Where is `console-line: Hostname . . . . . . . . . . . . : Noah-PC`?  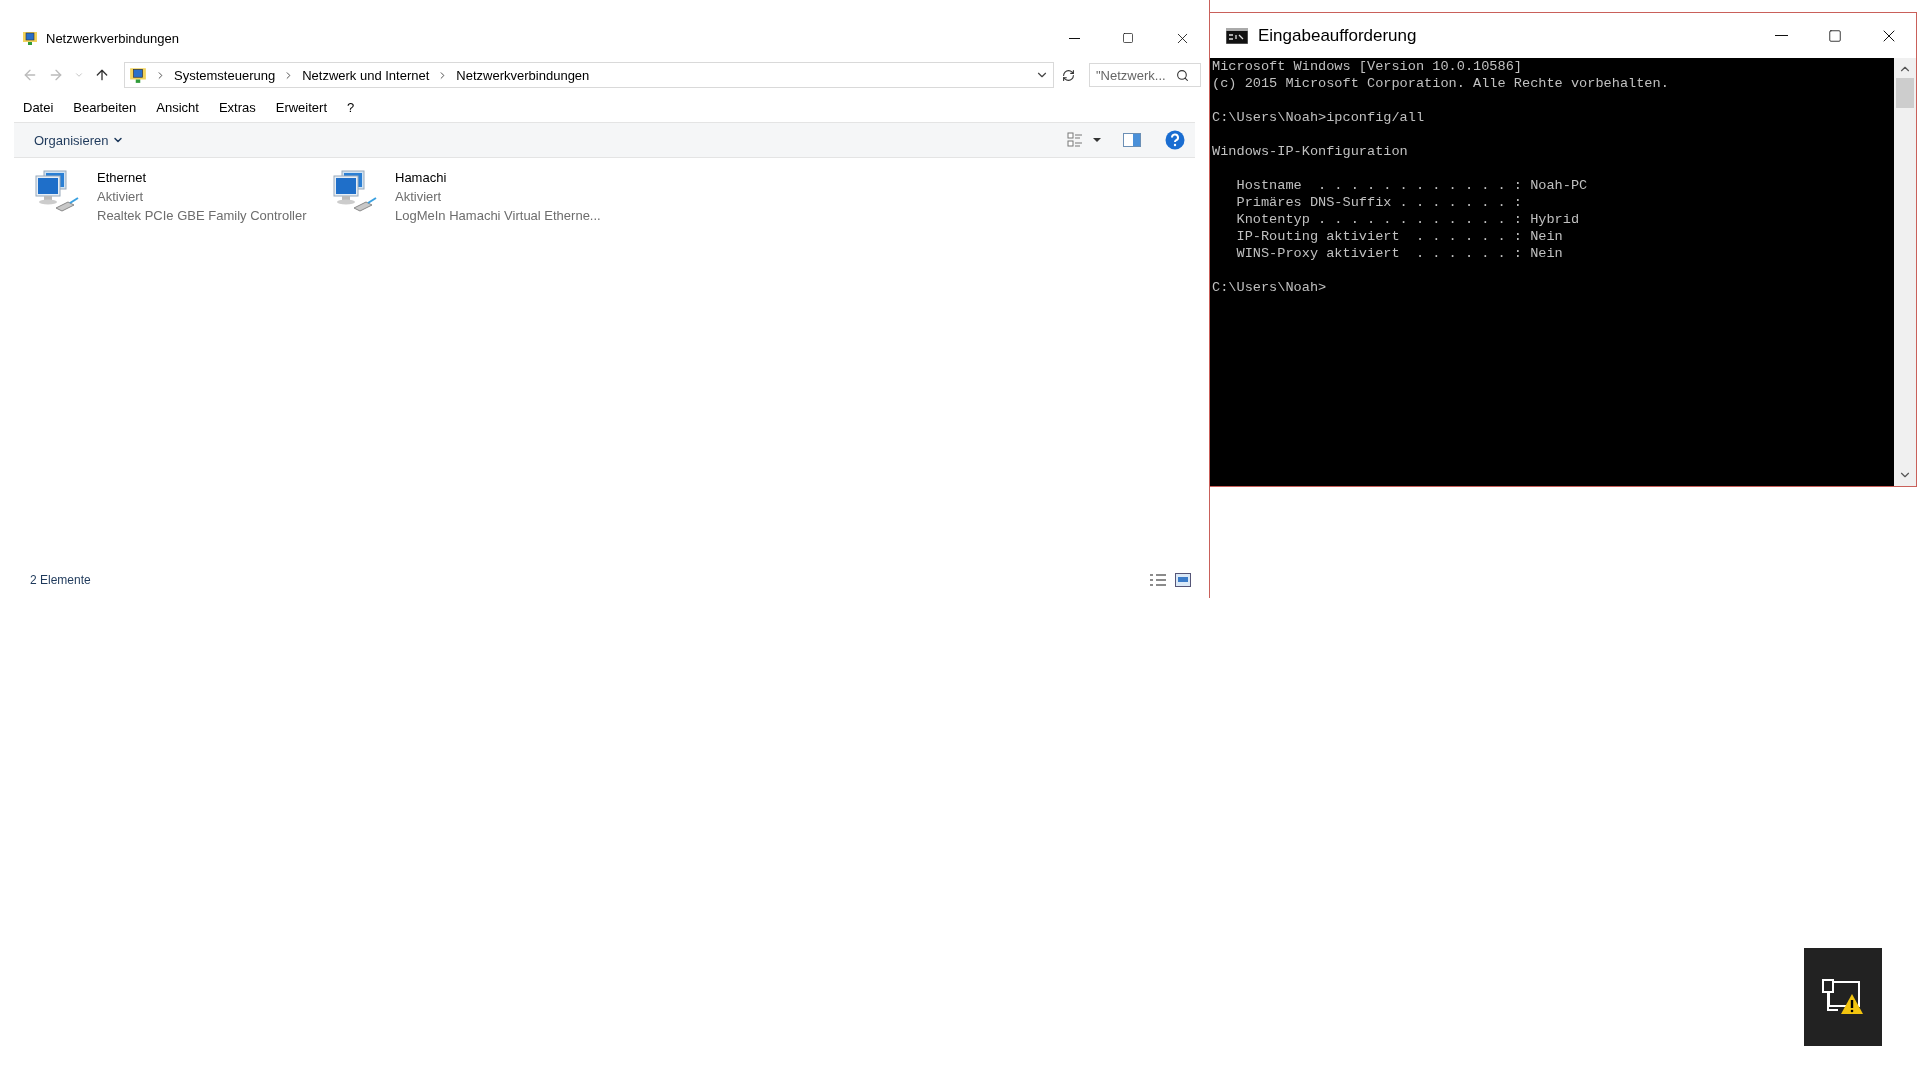
console-line: Hostname . . . . . . . . . . . . : Noah-PC is located at coordinates (1412, 185).